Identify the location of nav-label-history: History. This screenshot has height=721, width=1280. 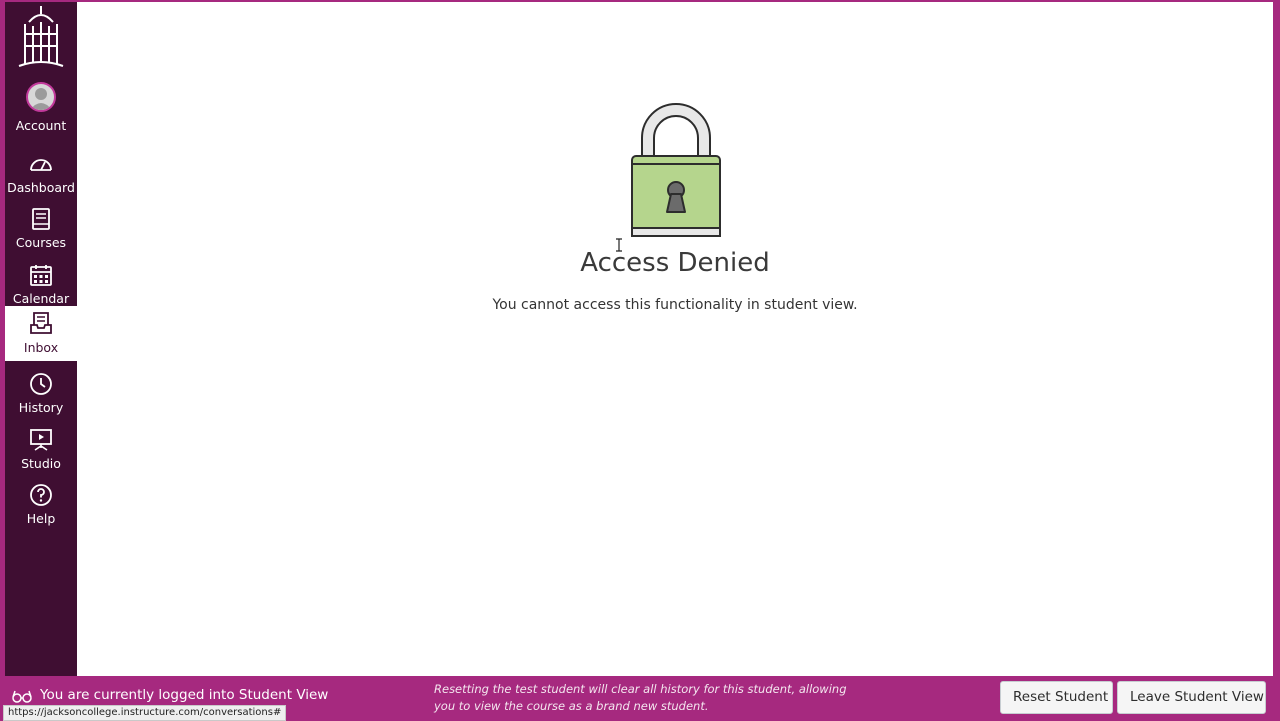
(41, 407).